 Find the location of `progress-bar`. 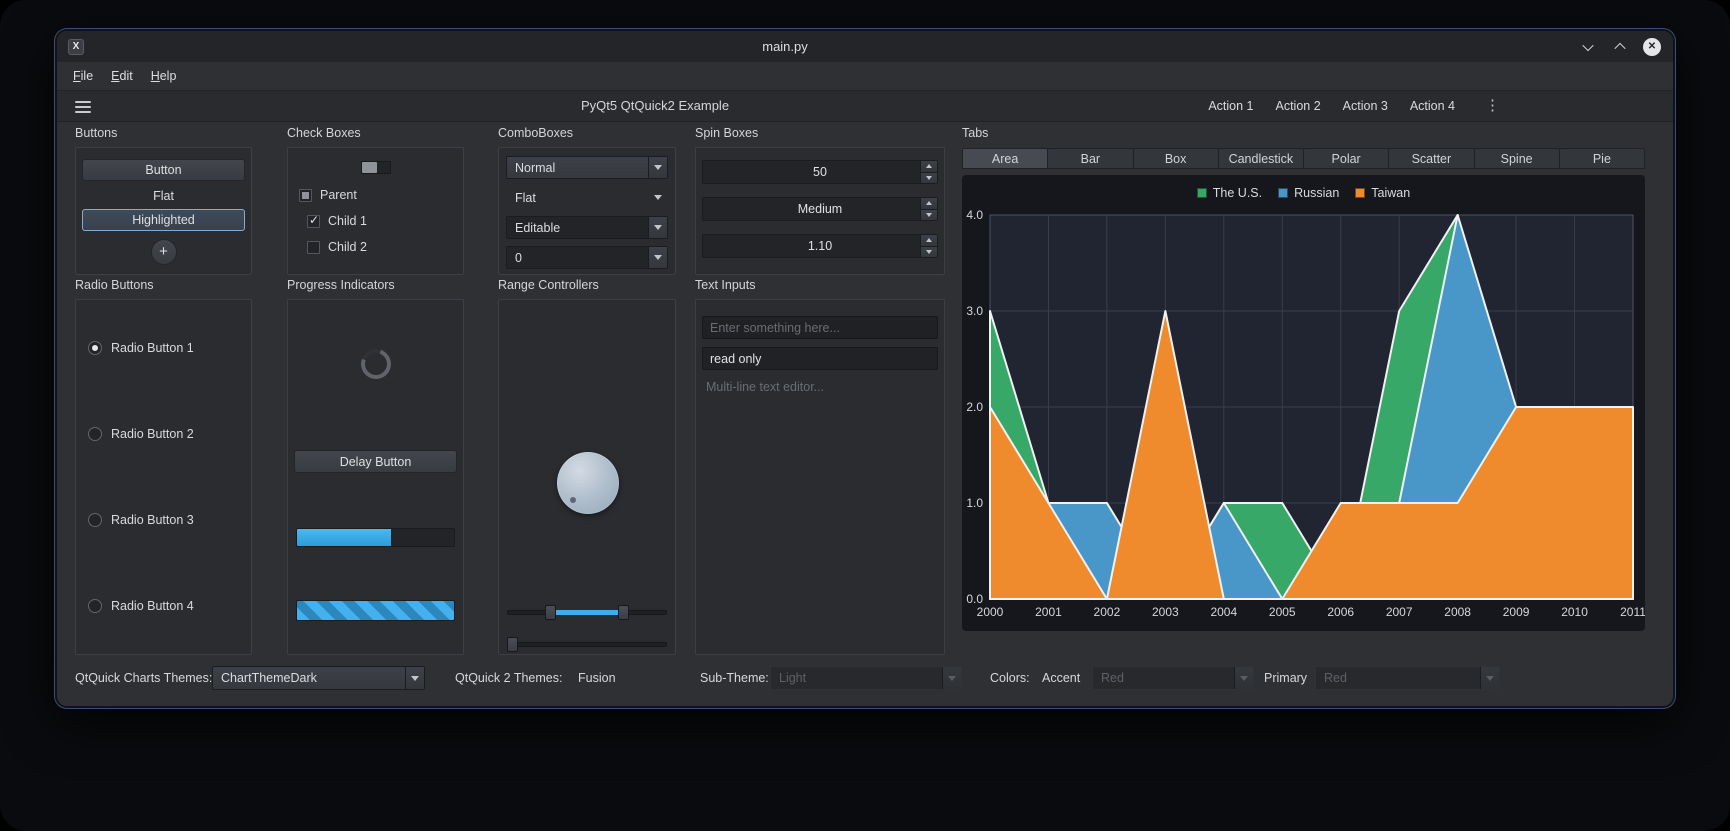

progress-bar is located at coordinates (375, 537).